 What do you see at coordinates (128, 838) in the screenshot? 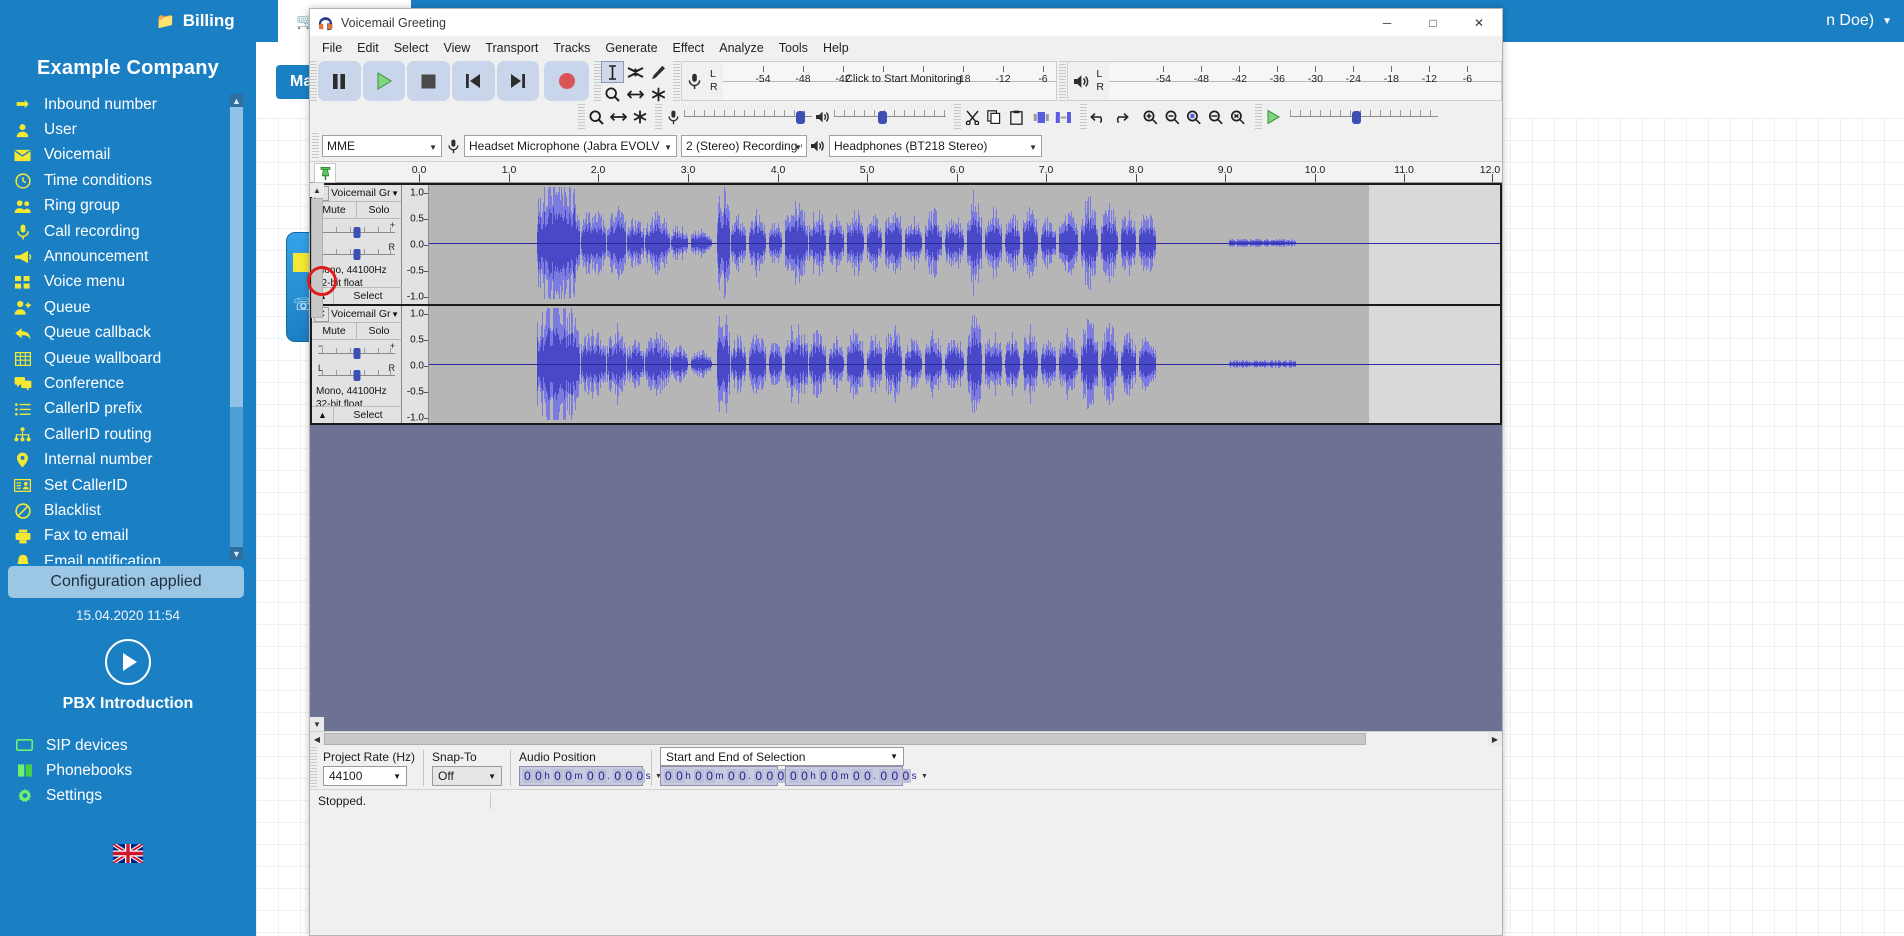
I see `language-selector` at bounding box center [128, 838].